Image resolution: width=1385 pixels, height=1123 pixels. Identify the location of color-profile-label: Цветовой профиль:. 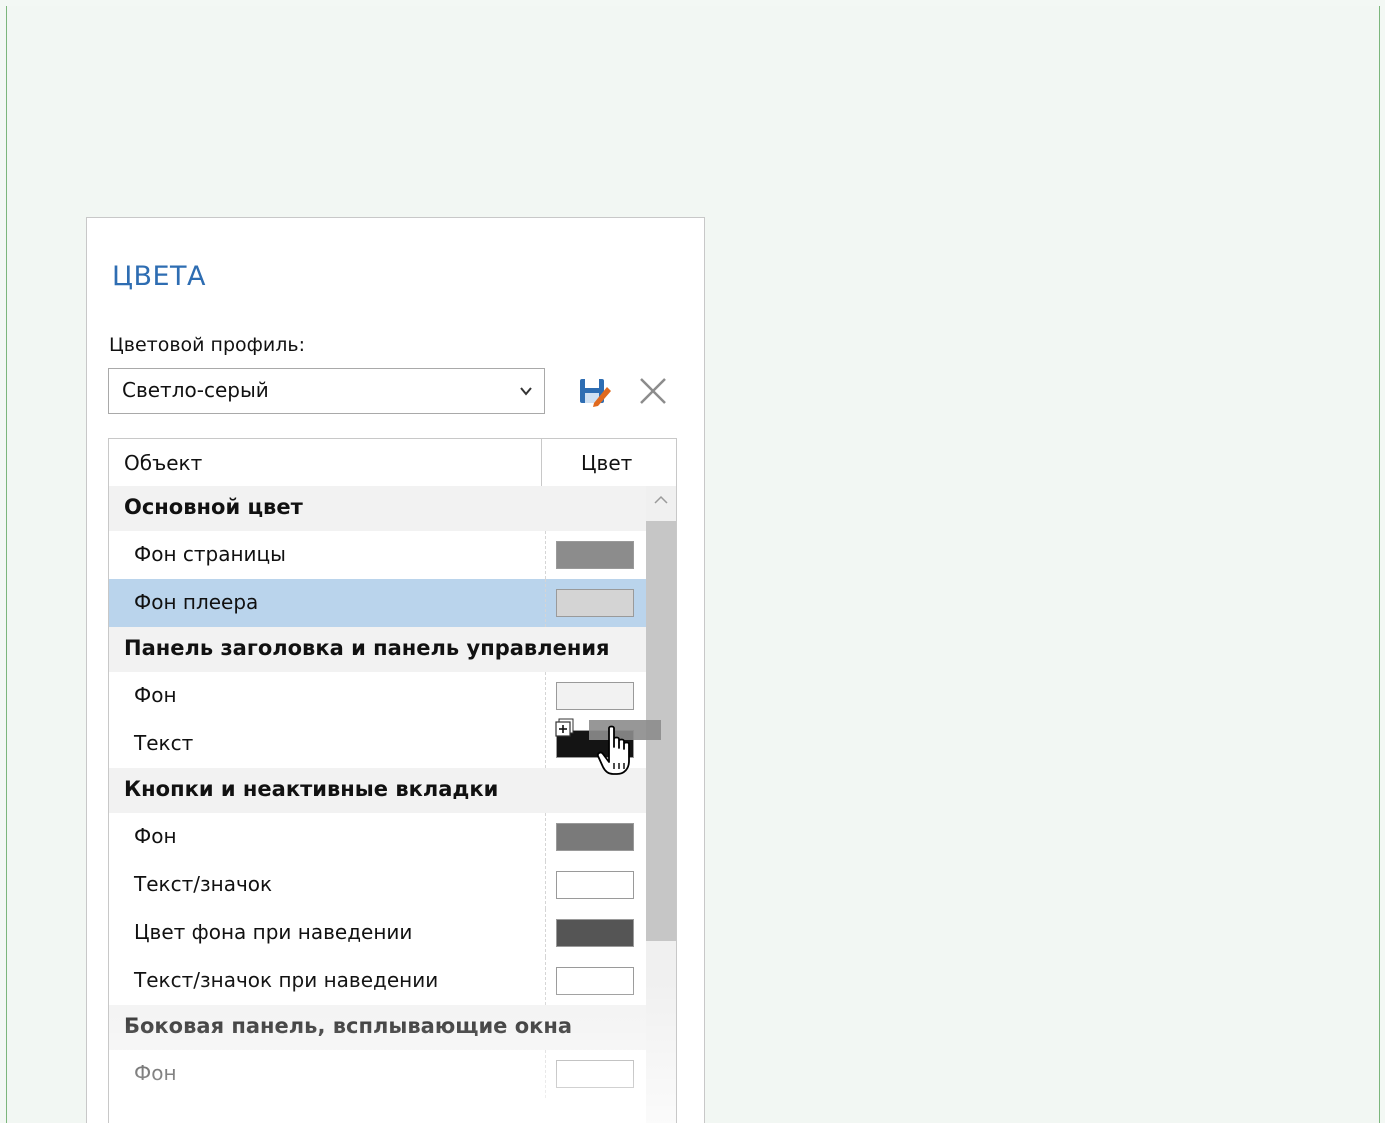
(207, 345).